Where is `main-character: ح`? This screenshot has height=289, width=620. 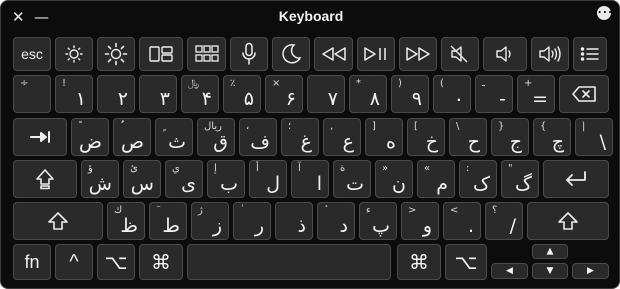 main-character: ح is located at coordinates (473, 142).